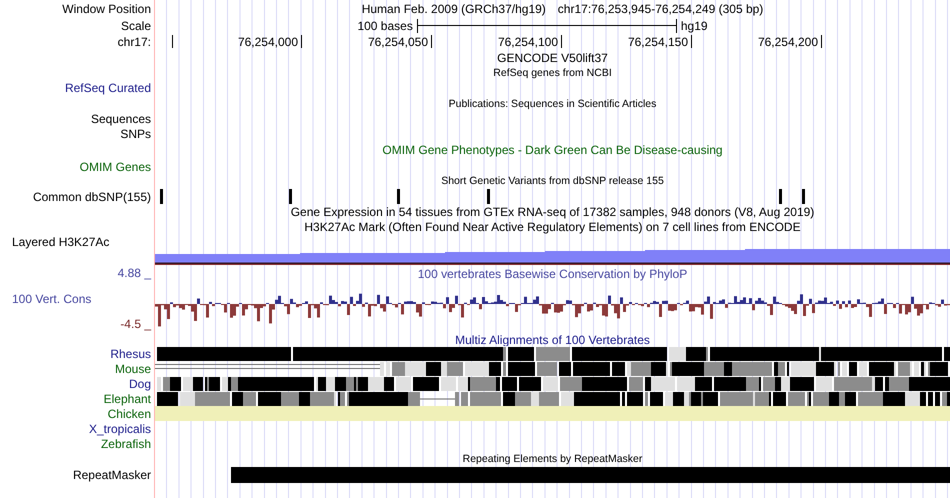 This screenshot has width=950, height=498. I want to click on track-title: Gene Expression in 54 tissues from GTEx RNA-seq of 17382 samples, 948 donors (V8, Aug 2019), so click(552, 212).